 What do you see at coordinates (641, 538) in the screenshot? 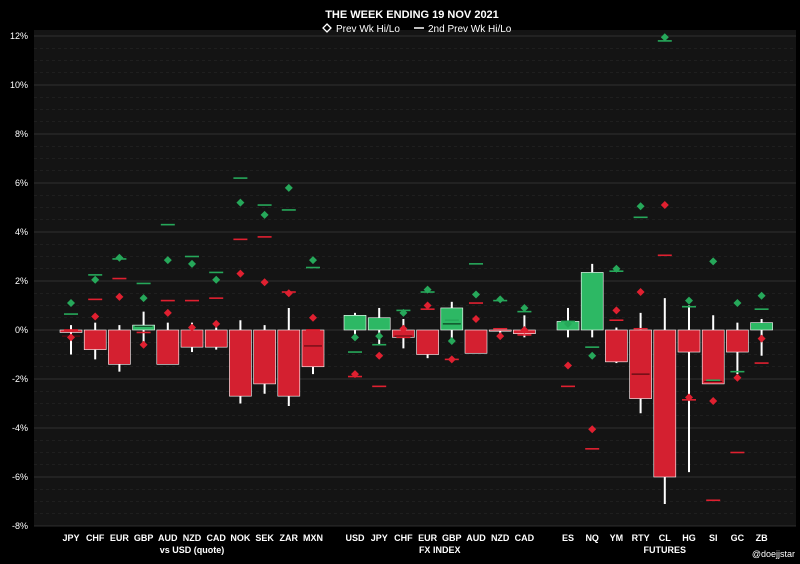
I see `category-label-rty: RTY` at bounding box center [641, 538].